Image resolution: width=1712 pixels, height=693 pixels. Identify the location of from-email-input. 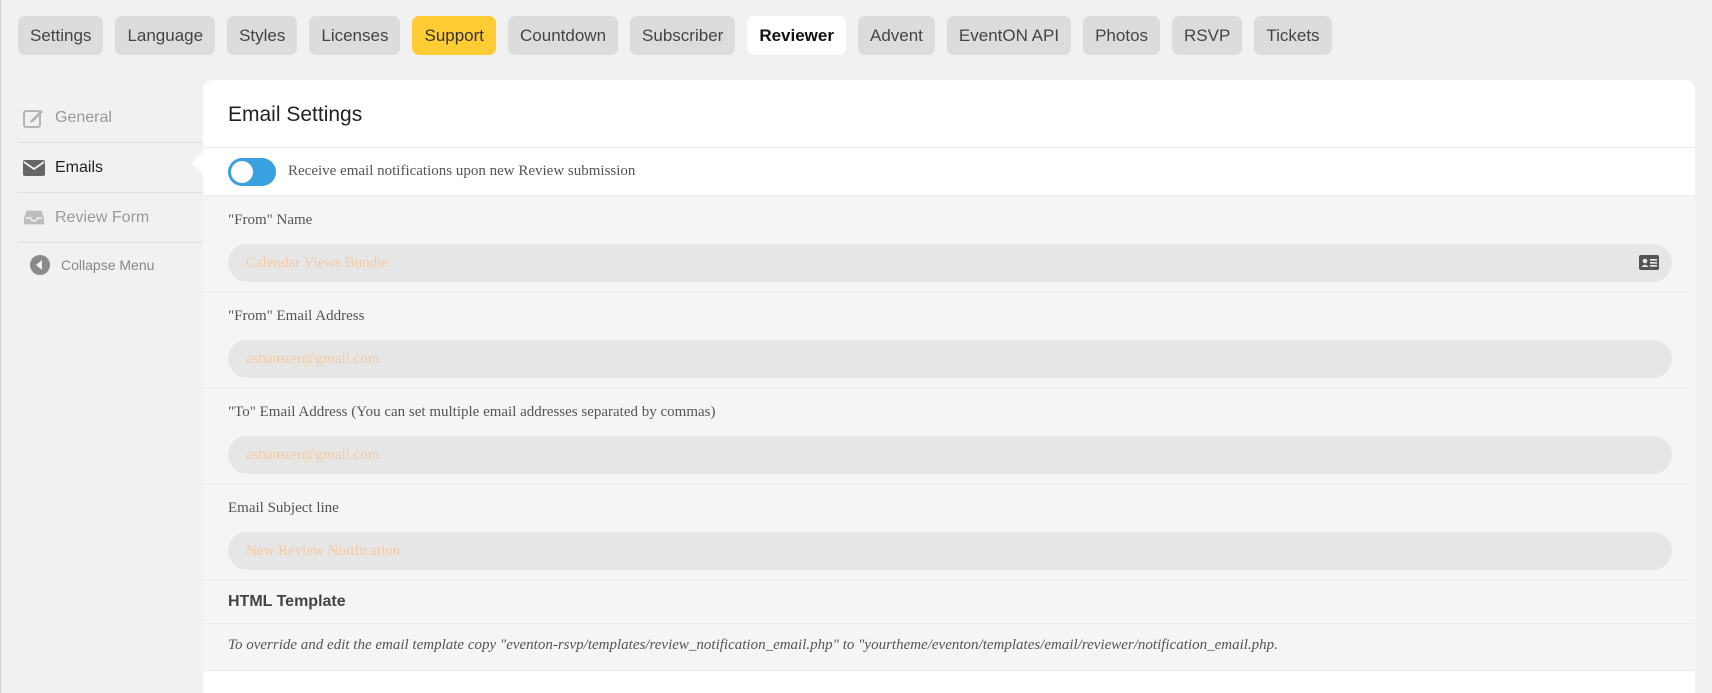
(950, 359).